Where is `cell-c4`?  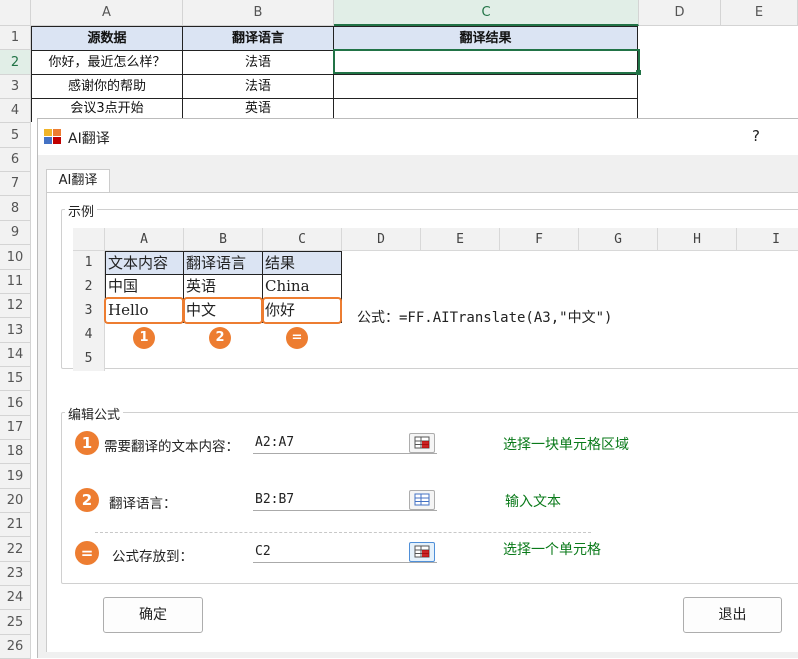
cell-c4 is located at coordinates (486, 109).